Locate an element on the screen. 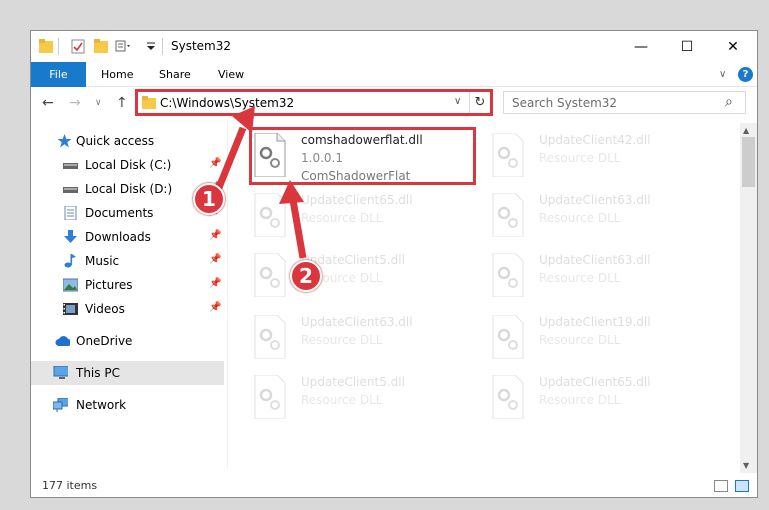  arrow-2-shaft is located at coordinates (298, 229).